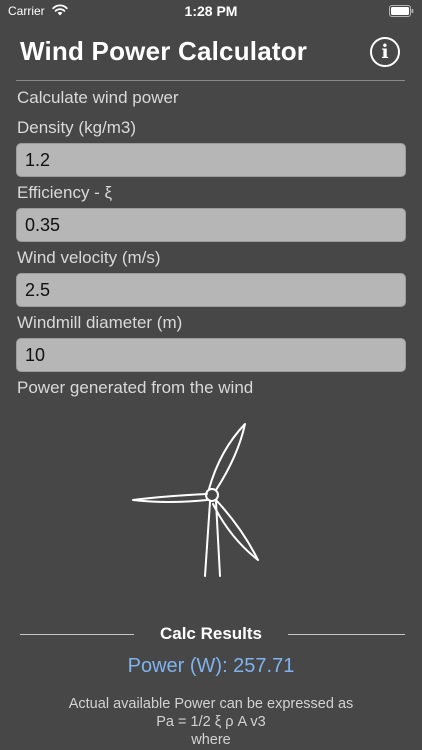  I want to click on results-title: Calc Results, so click(211, 633).